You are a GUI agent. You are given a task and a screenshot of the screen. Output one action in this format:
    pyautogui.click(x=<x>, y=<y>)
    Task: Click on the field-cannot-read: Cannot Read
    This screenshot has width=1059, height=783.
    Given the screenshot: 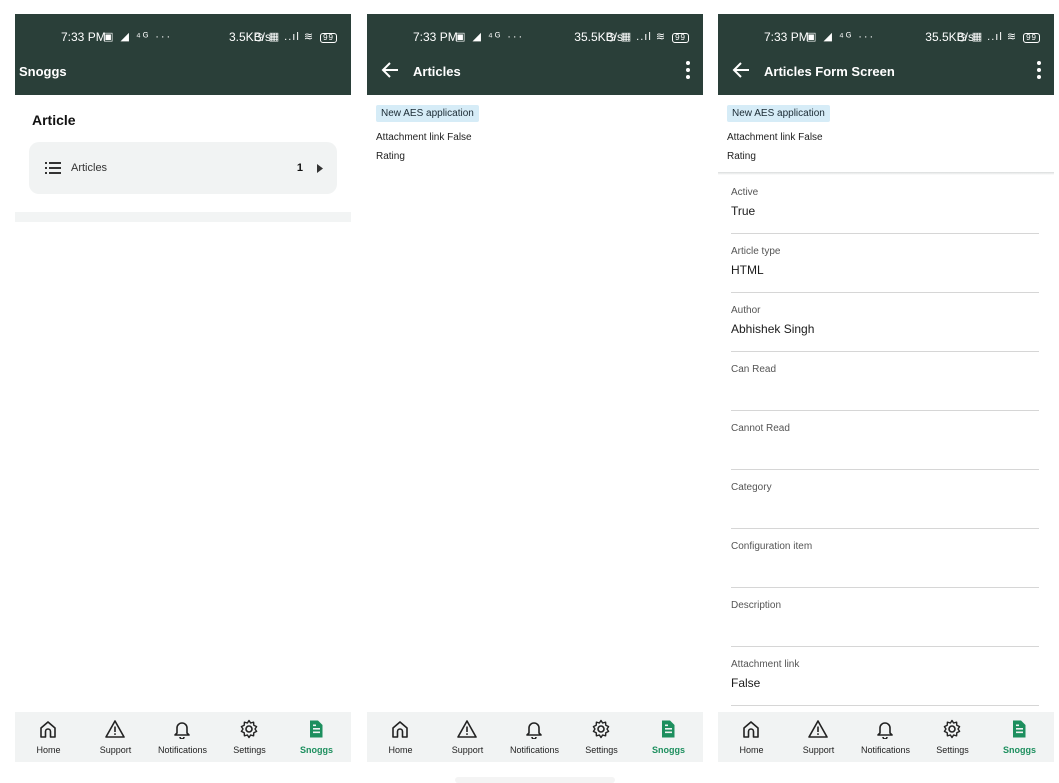 What is the action you would take?
    pyautogui.click(x=885, y=440)
    